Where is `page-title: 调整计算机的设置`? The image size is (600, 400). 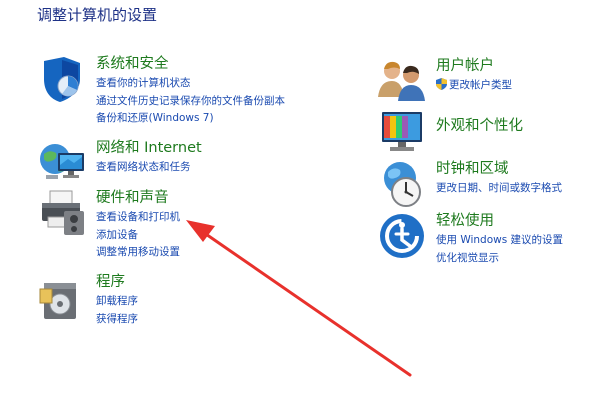 page-title: 调整计算机的设置 is located at coordinates (97, 15).